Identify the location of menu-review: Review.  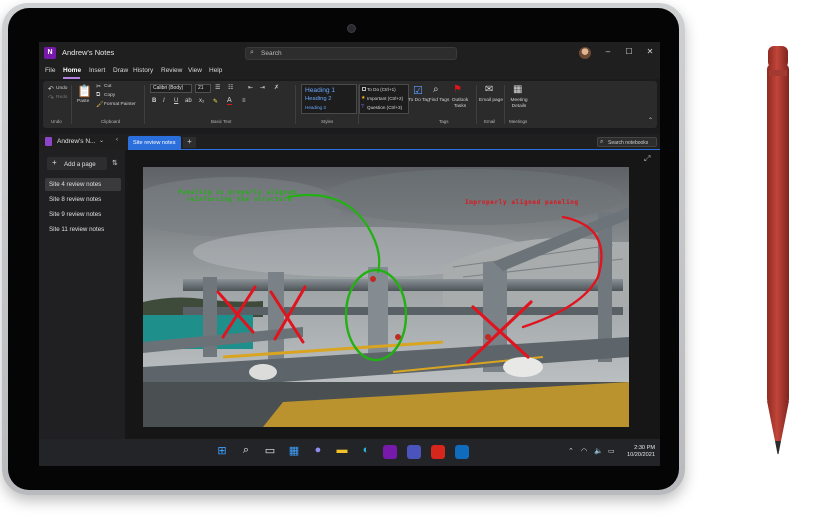
(171, 70).